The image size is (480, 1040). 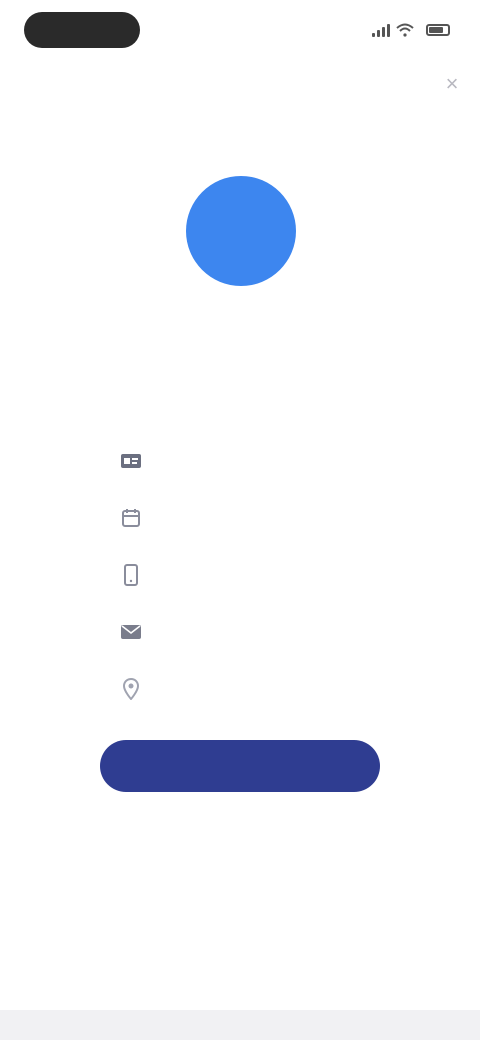 What do you see at coordinates (131, 632) in the screenshot?
I see `mail-icon` at bounding box center [131, 632].